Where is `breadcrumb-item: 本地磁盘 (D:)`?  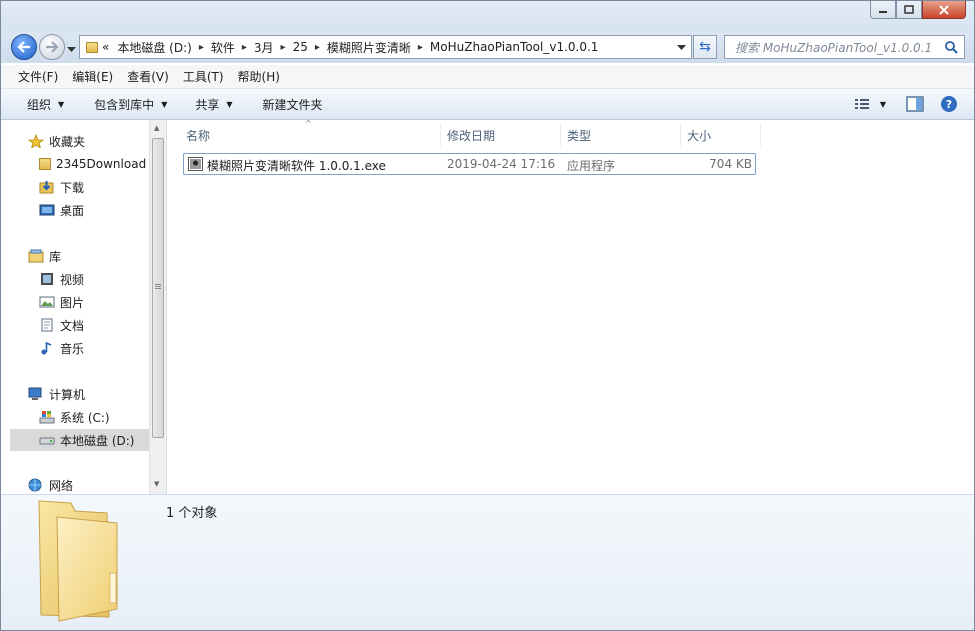
breadcrumb-item: 本地磁盘 (D:) is located at coordinates (154, 47).